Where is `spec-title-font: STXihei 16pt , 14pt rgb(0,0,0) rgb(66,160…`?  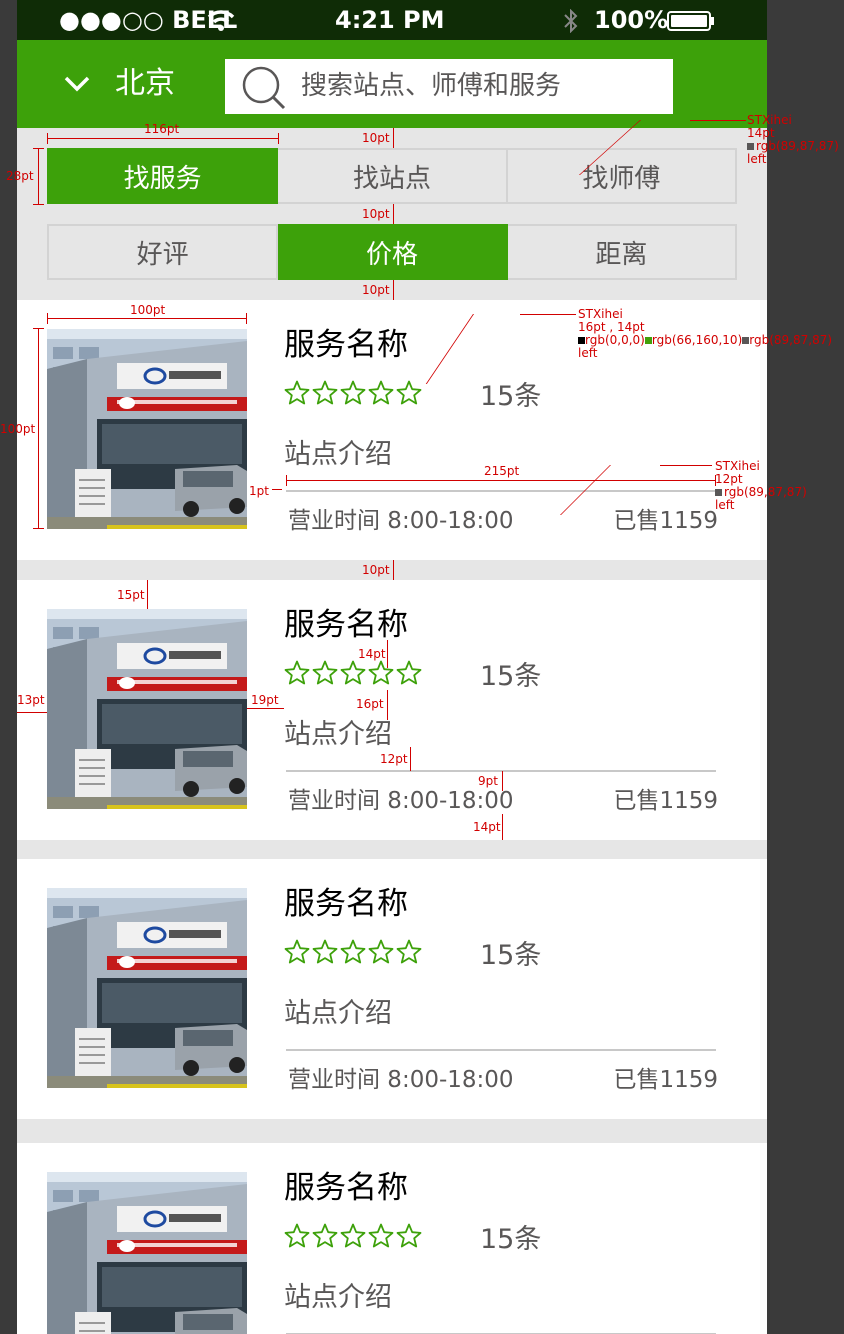
spec-title-font: STXihei 16pt , 14pt rgb(0,0,0) rgb(66,160… is located at coordinates (705, 333).